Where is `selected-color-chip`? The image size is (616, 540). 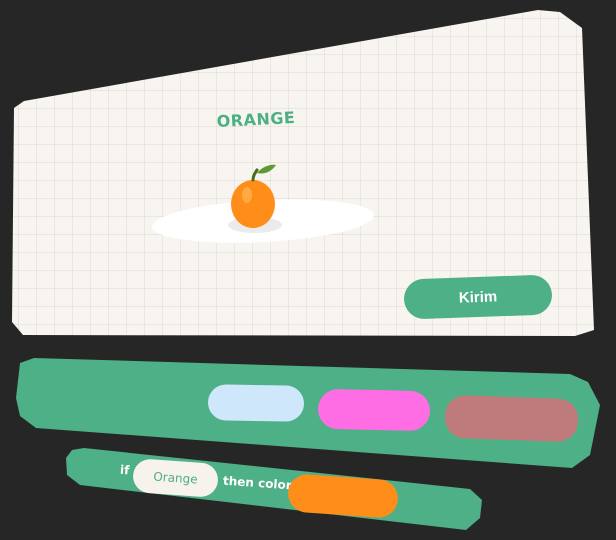
selected-color-chip is located at coordinates (343, 496).